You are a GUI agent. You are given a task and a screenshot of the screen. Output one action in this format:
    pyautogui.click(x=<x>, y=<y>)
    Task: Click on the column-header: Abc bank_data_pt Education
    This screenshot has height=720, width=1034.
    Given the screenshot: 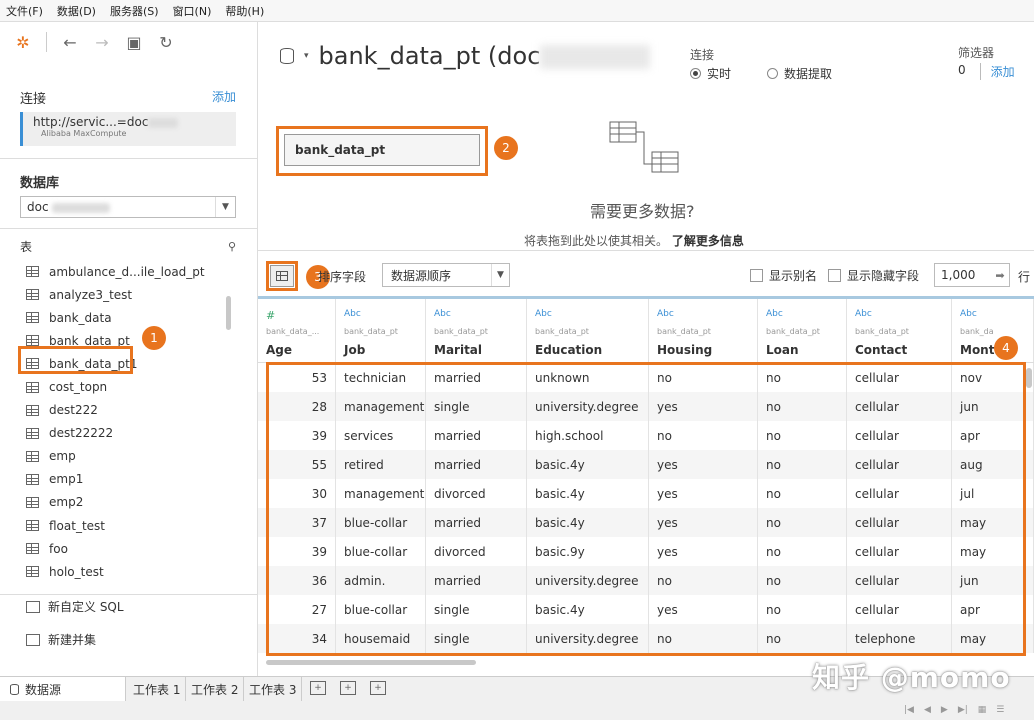 What is the action you would take?
    pyautogui.click(x=588, y=330)
    